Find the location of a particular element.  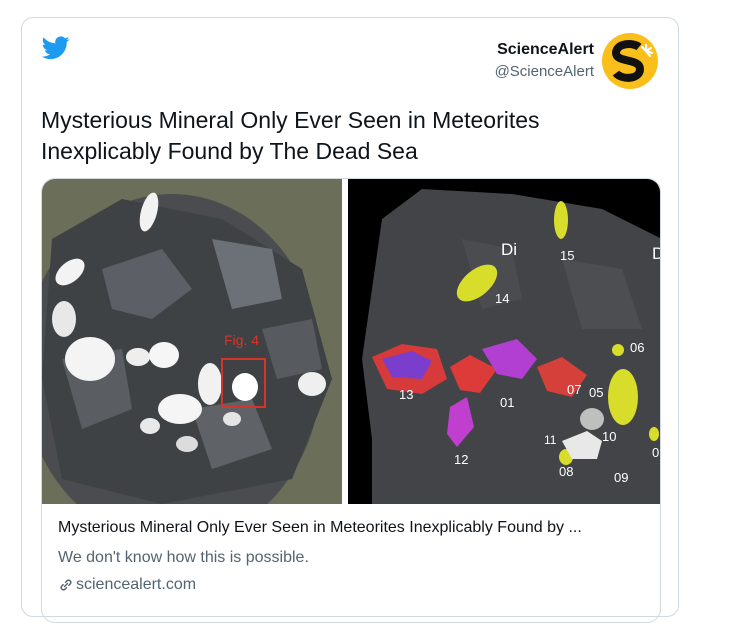

label-11: 11 is located at coordinates (550, 440).